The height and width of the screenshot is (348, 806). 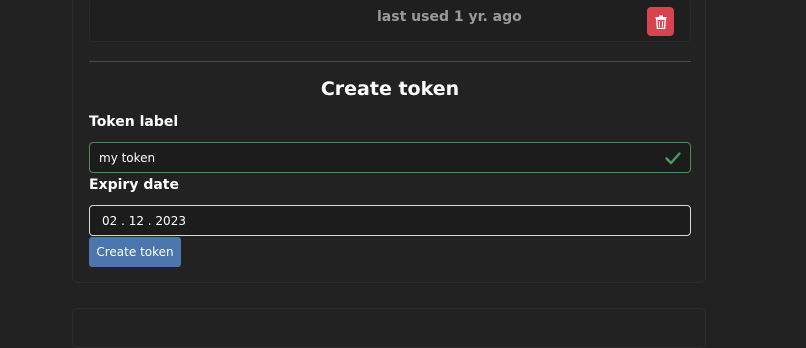 I want to click on token-label-value: my token, so click(x=127, y=157).